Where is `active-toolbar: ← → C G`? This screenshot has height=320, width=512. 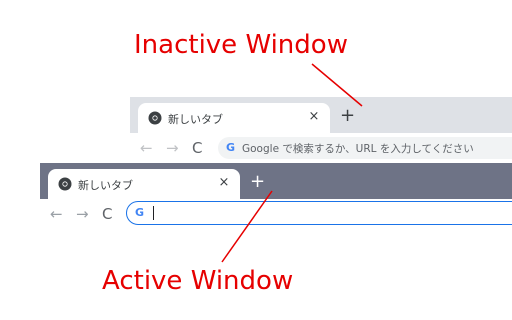 active-toolbar: ← → C G is located at coordinates (276, 214).